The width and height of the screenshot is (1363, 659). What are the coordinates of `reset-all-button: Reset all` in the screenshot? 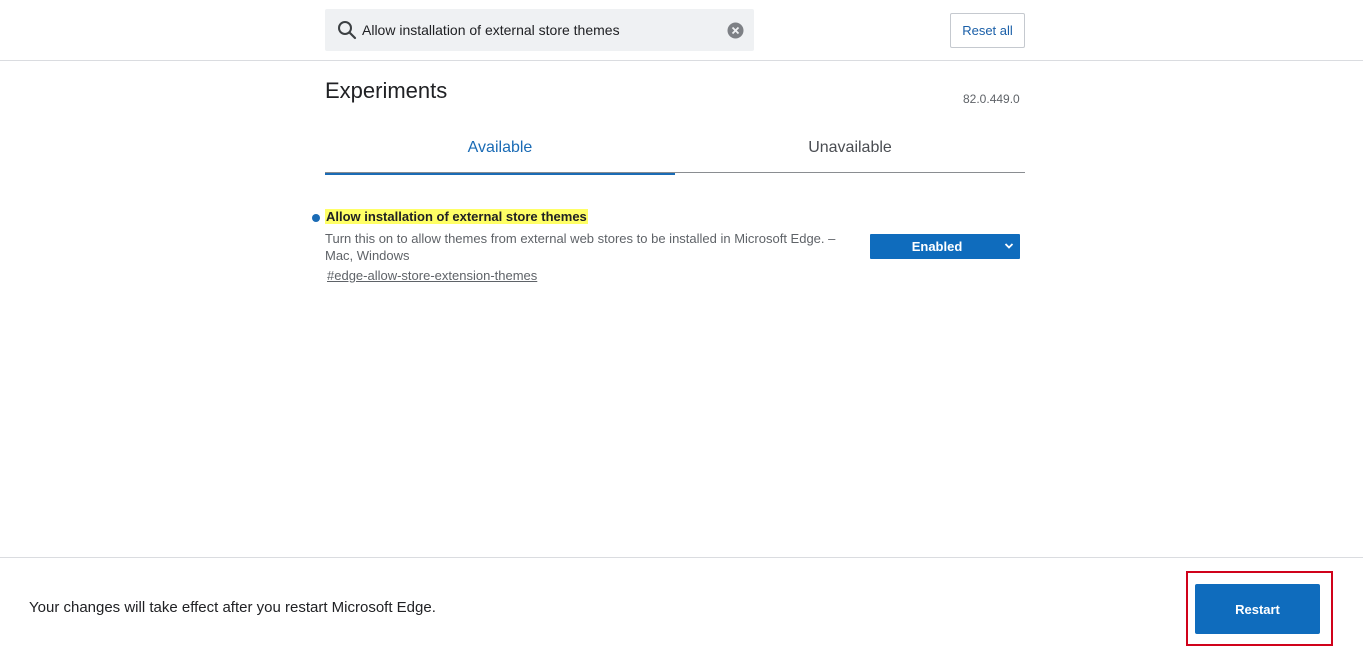 It's located at (987, 30).